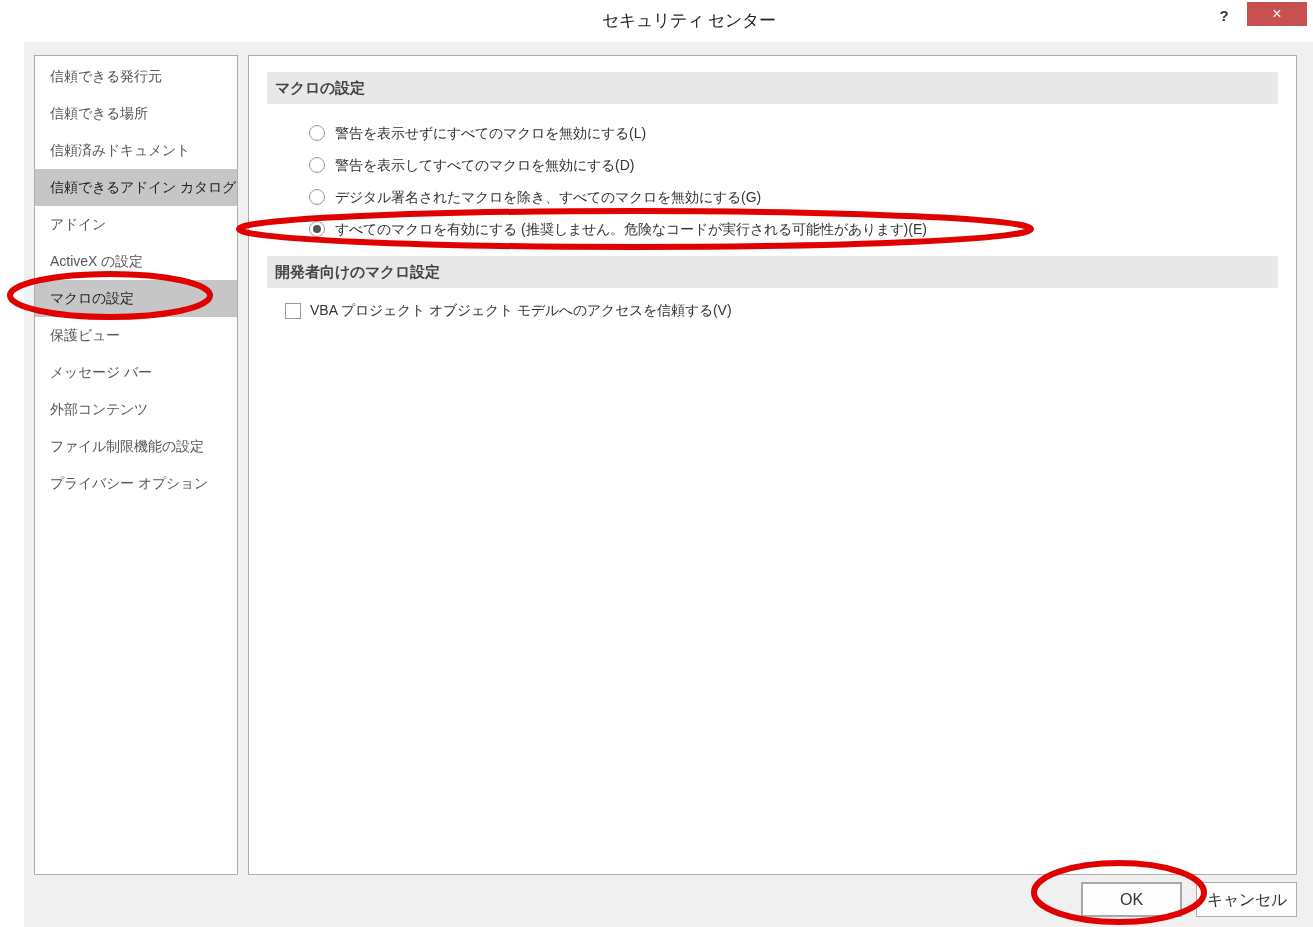 This screenshot has width=1313, height=927. I want to click on sidebar-item: アドイン, so click(136, 224).